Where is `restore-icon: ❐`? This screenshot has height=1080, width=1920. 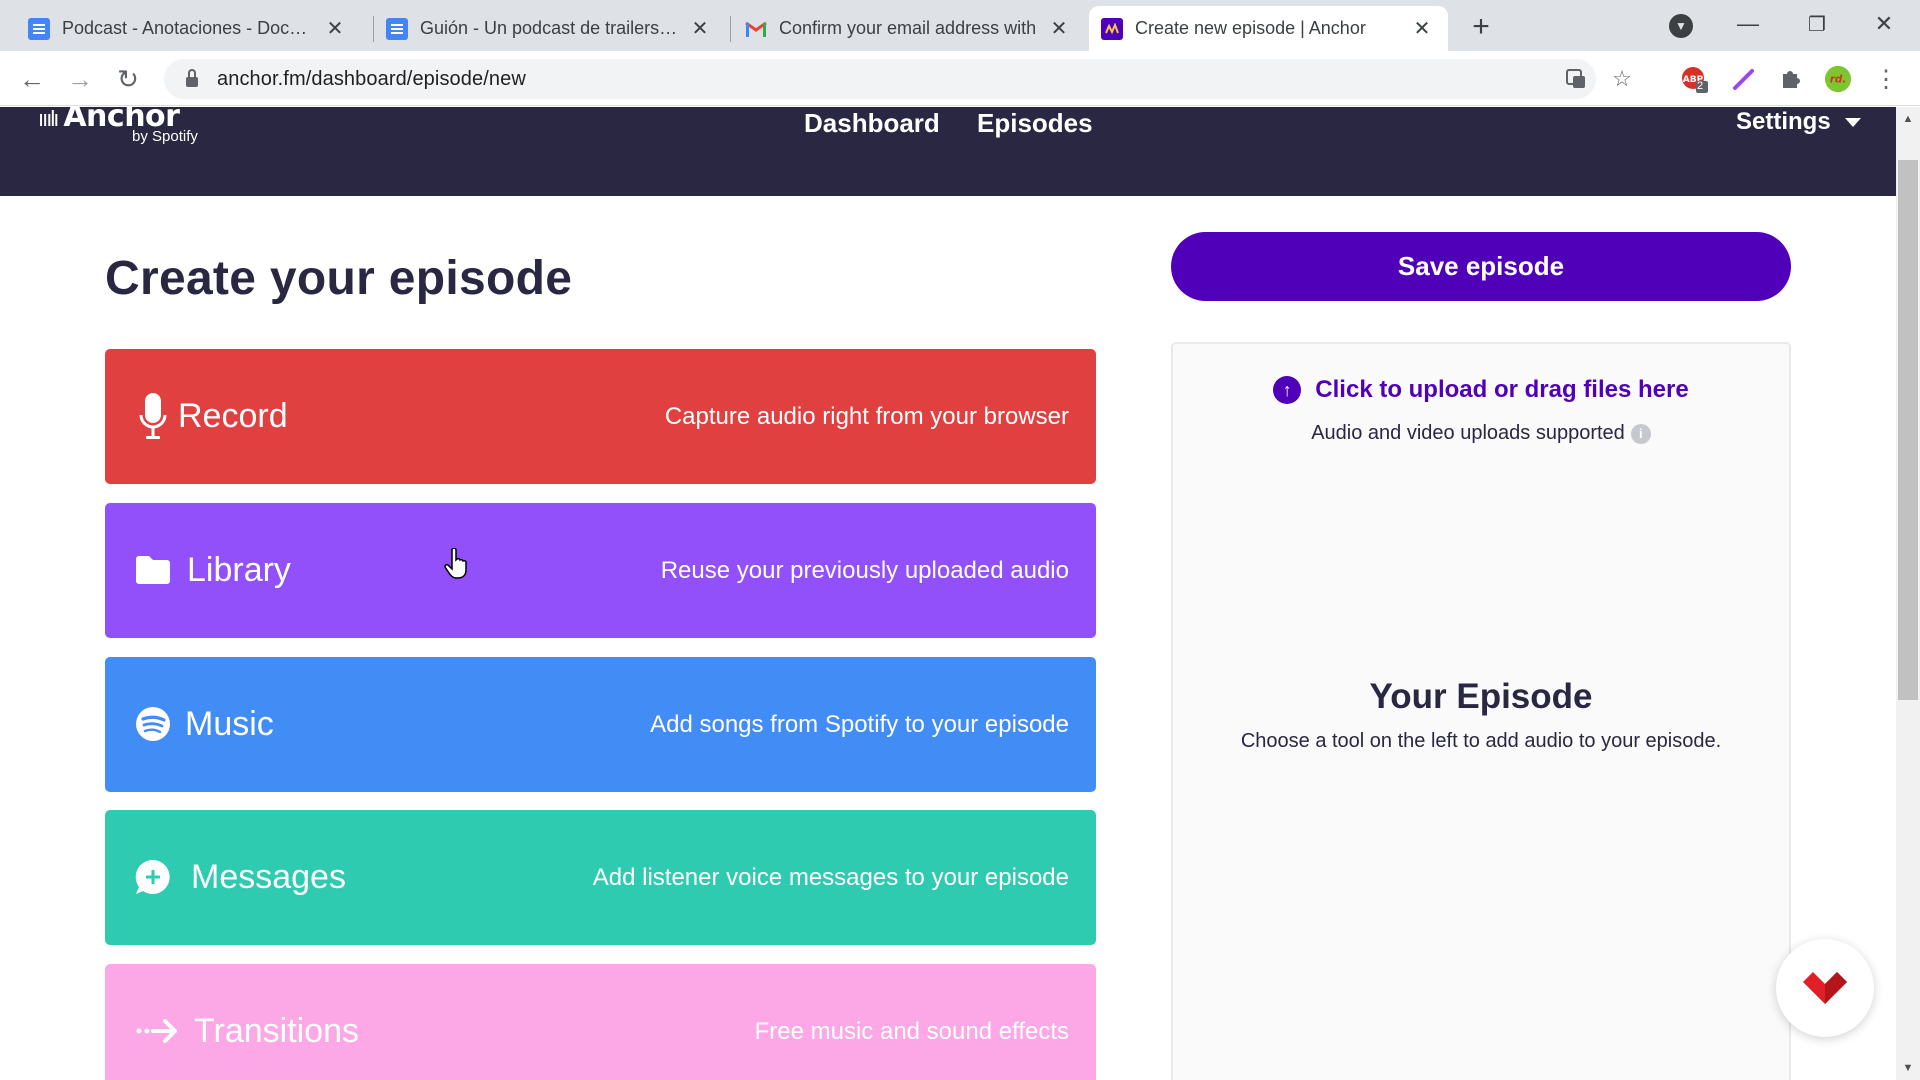 restore-icon: ❐ is located at coordinates (1817, 24).